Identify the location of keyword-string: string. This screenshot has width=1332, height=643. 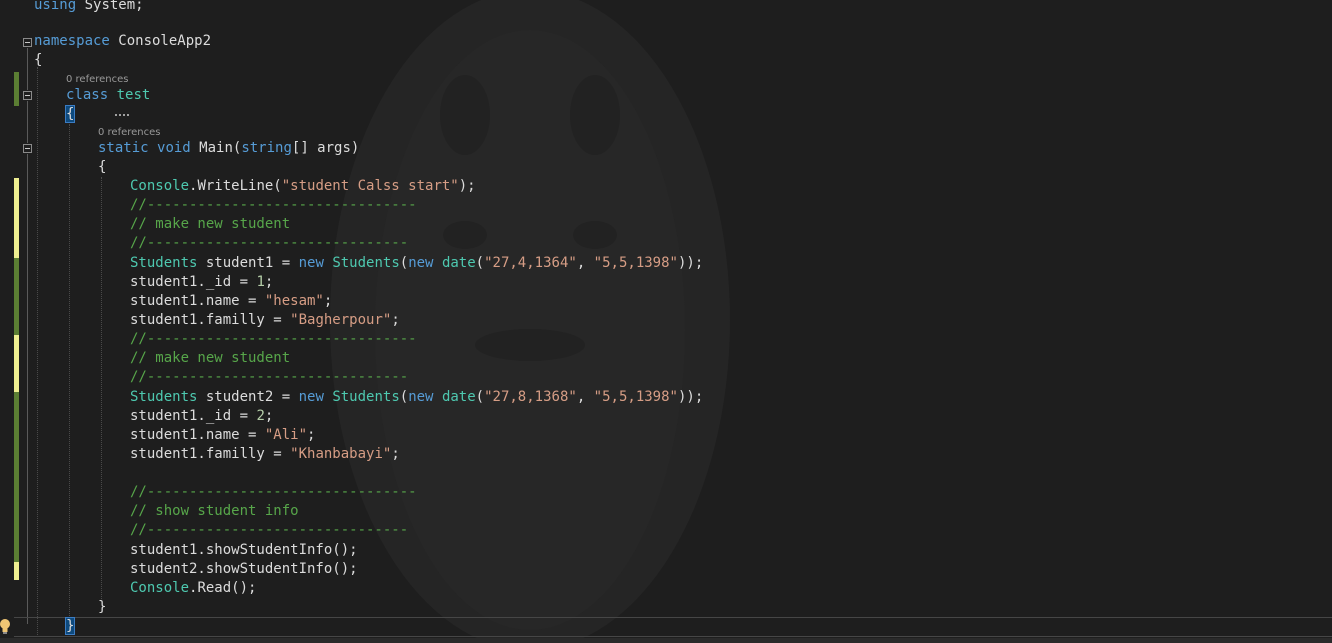
(266, 148).